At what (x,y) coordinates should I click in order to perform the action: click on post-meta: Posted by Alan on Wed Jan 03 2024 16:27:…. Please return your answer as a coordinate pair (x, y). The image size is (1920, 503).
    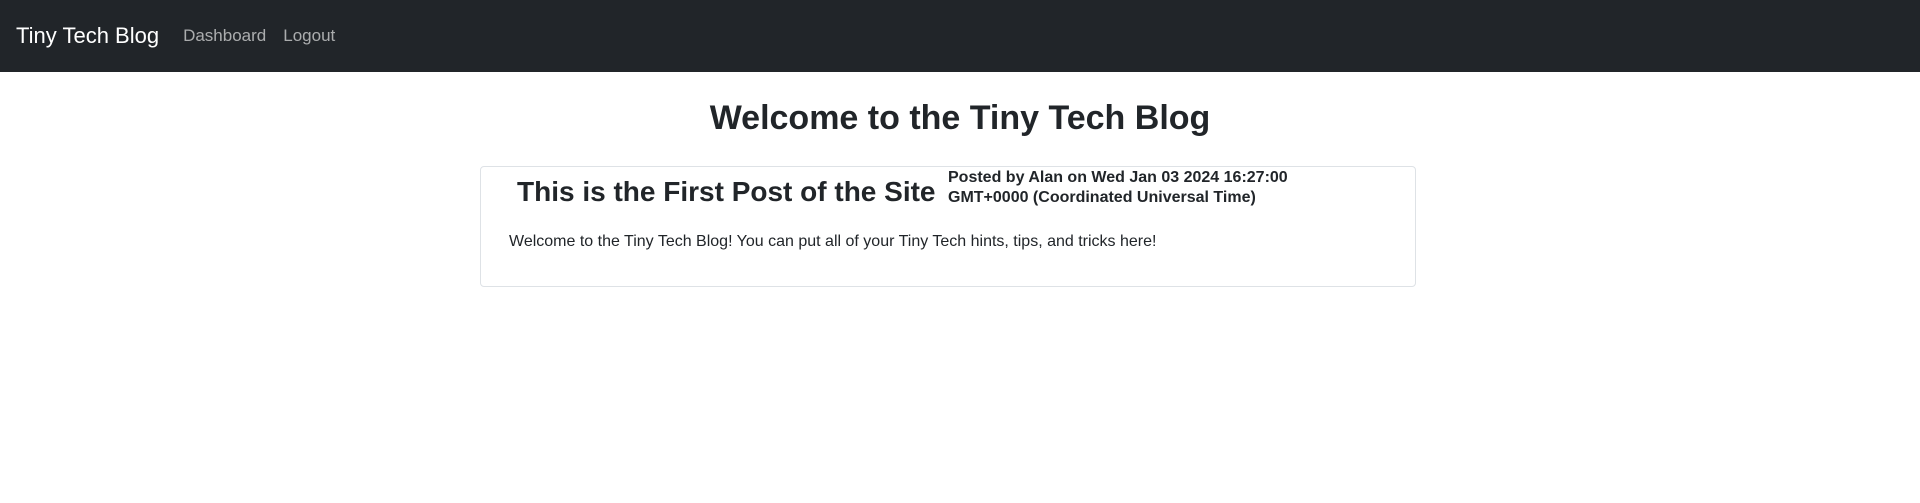
    Looking at the image, I should click on (1118, 187).